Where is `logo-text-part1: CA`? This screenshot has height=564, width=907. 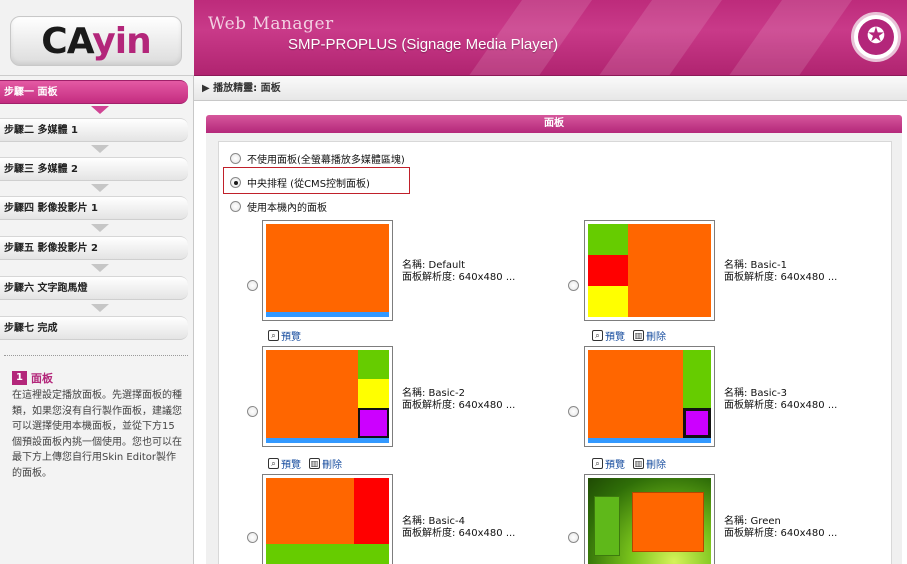 logo-text-part1: CA is located at coordinates (67, 41).